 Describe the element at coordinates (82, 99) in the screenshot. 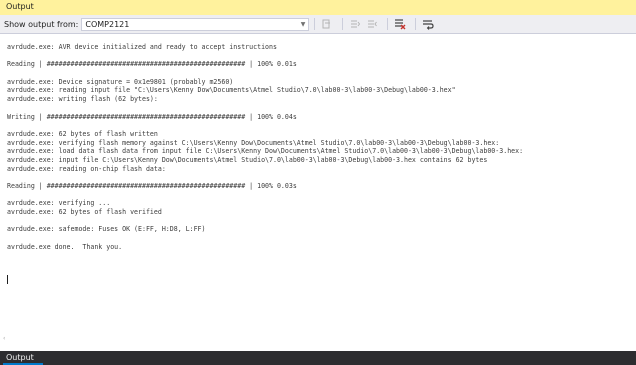

I see `log-line: avrdude.exe: writing flash (62 bytes):` at that location.